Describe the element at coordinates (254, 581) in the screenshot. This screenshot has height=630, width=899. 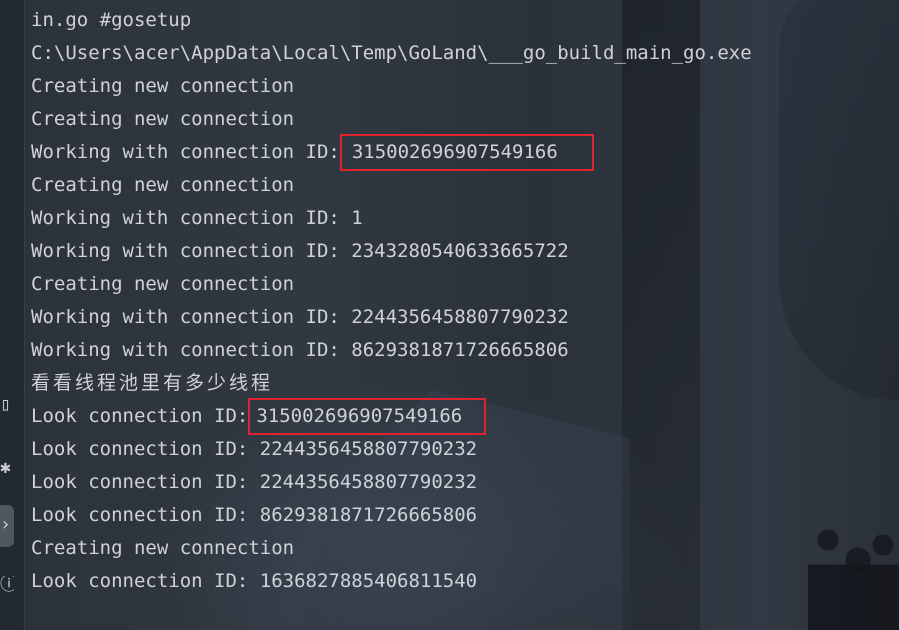
I see `console-line: Look connection ID: 1636827885406811540` at that location.